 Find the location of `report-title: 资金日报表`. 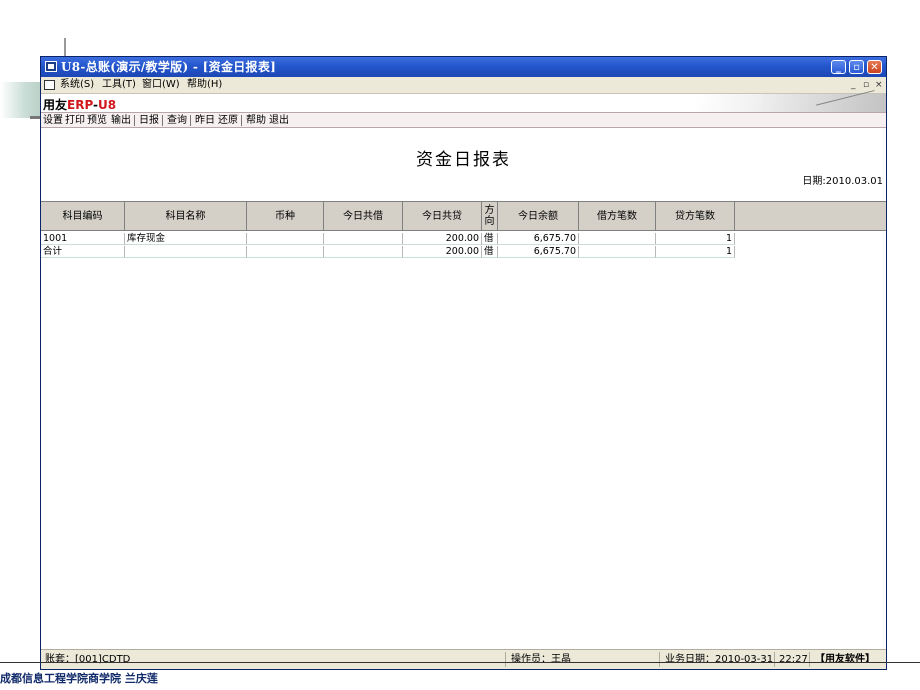

report-title: 资金日报表 is located at coordinates (463, 160).